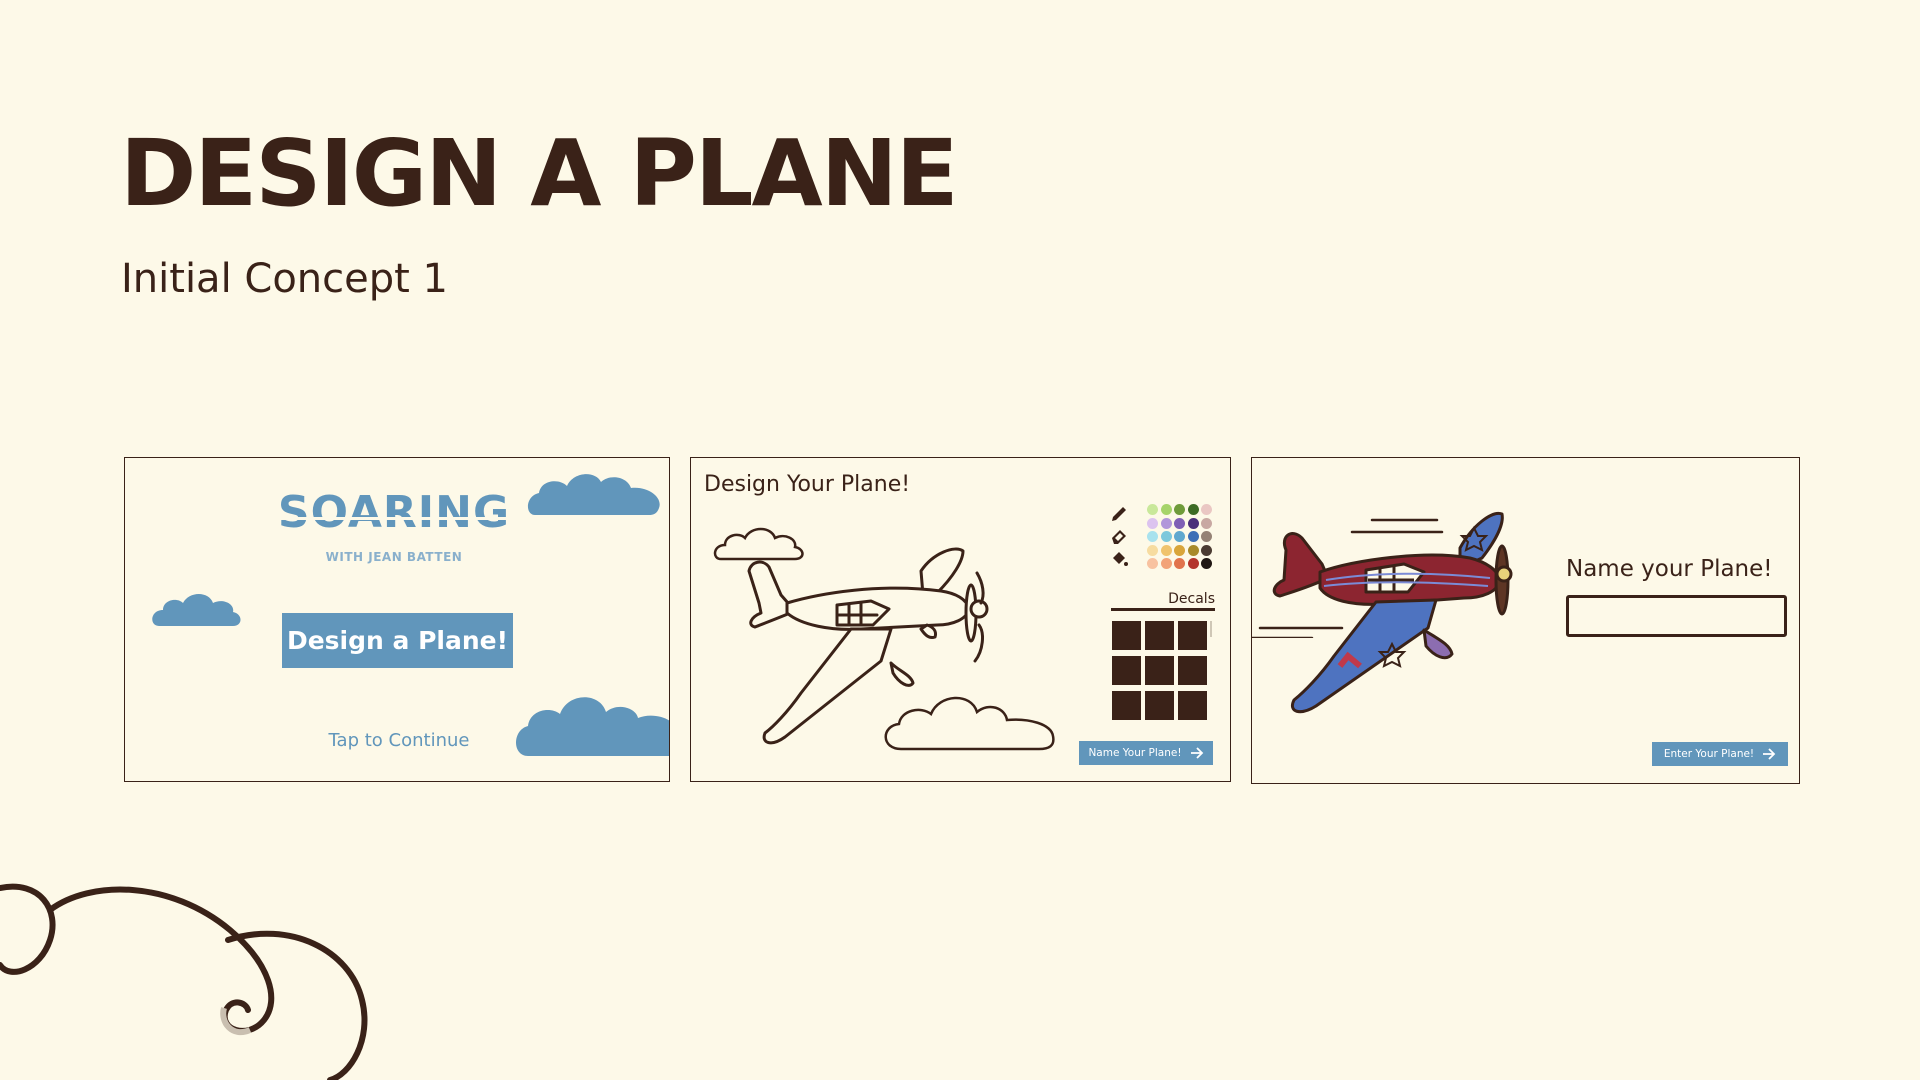 This screenshot has height=1080, width=1920. What do you see at coordinates (399, 740) in the screenshot?
I see `tap-to-continue-link: Tap to Continue` at bounding box center [399, 740].